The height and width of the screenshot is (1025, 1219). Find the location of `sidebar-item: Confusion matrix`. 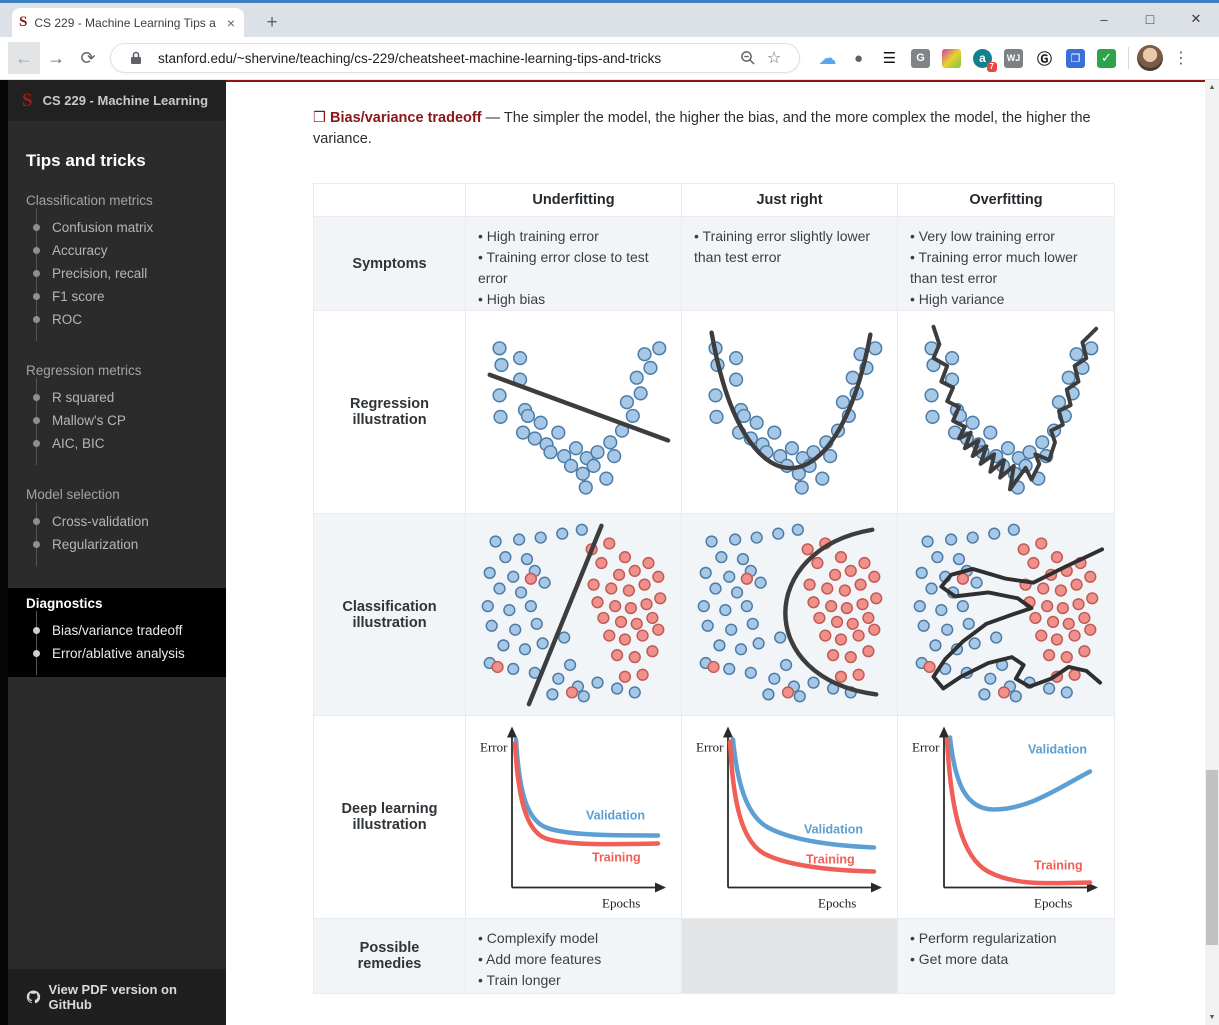

sidebar-item: Confusion matrix is located at coordinates (129, 227).